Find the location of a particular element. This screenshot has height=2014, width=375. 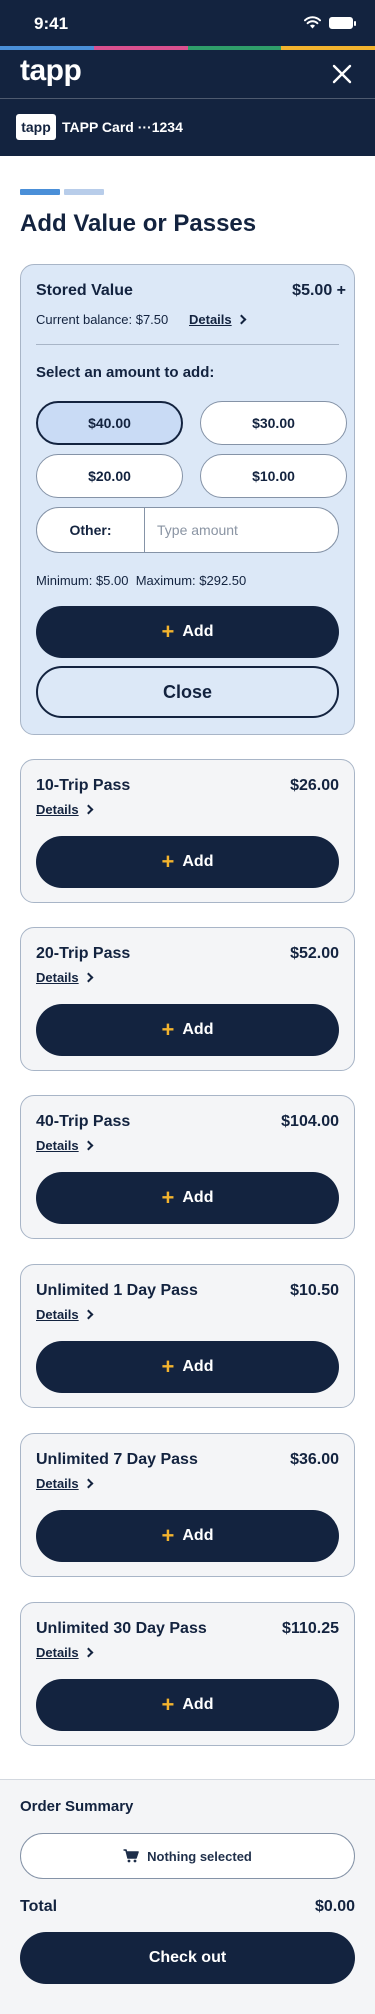

pass-name: Unlimited 30 Day Pass is located at coordinates (121, 1628).